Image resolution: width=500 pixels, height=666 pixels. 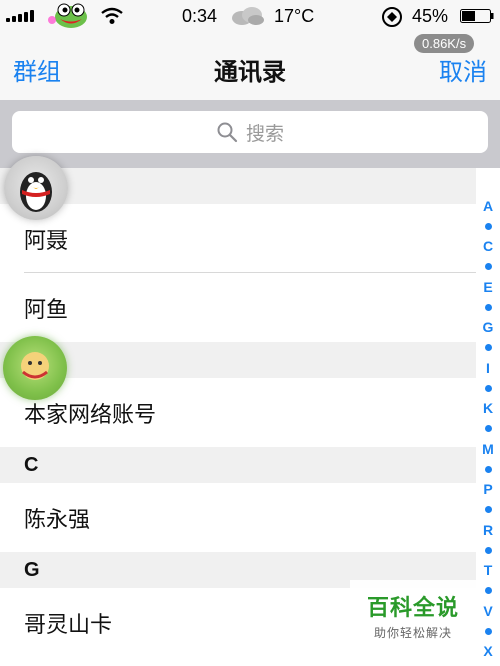 I want to click on contact-row: 本家网络账号, so click(x=238, y=412).